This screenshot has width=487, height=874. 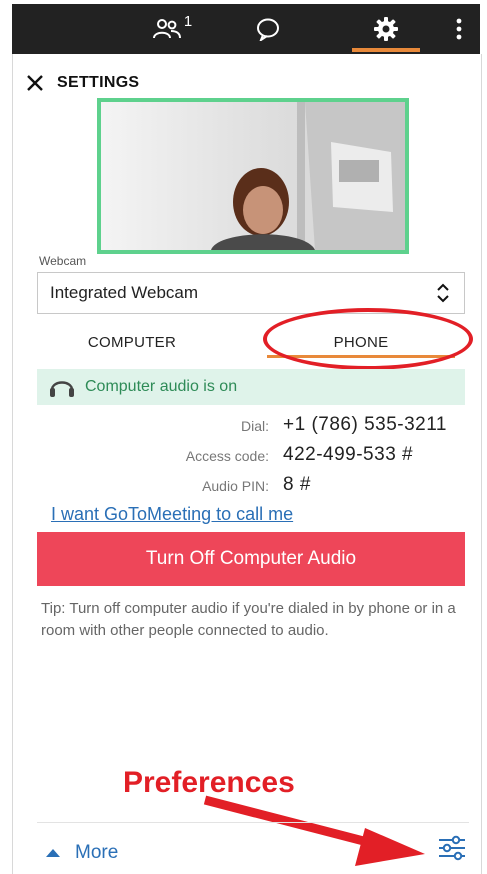 I want to click on tab-attendees: 1, so click(x=172, y=29).